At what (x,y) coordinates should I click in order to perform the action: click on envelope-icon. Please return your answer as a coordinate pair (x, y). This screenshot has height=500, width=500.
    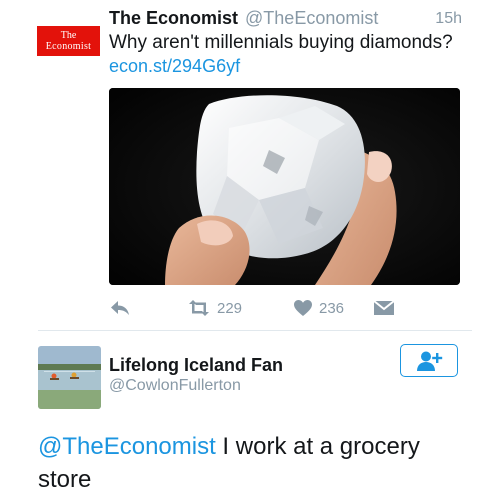
    Looking at the image, I should click on (384, 307).